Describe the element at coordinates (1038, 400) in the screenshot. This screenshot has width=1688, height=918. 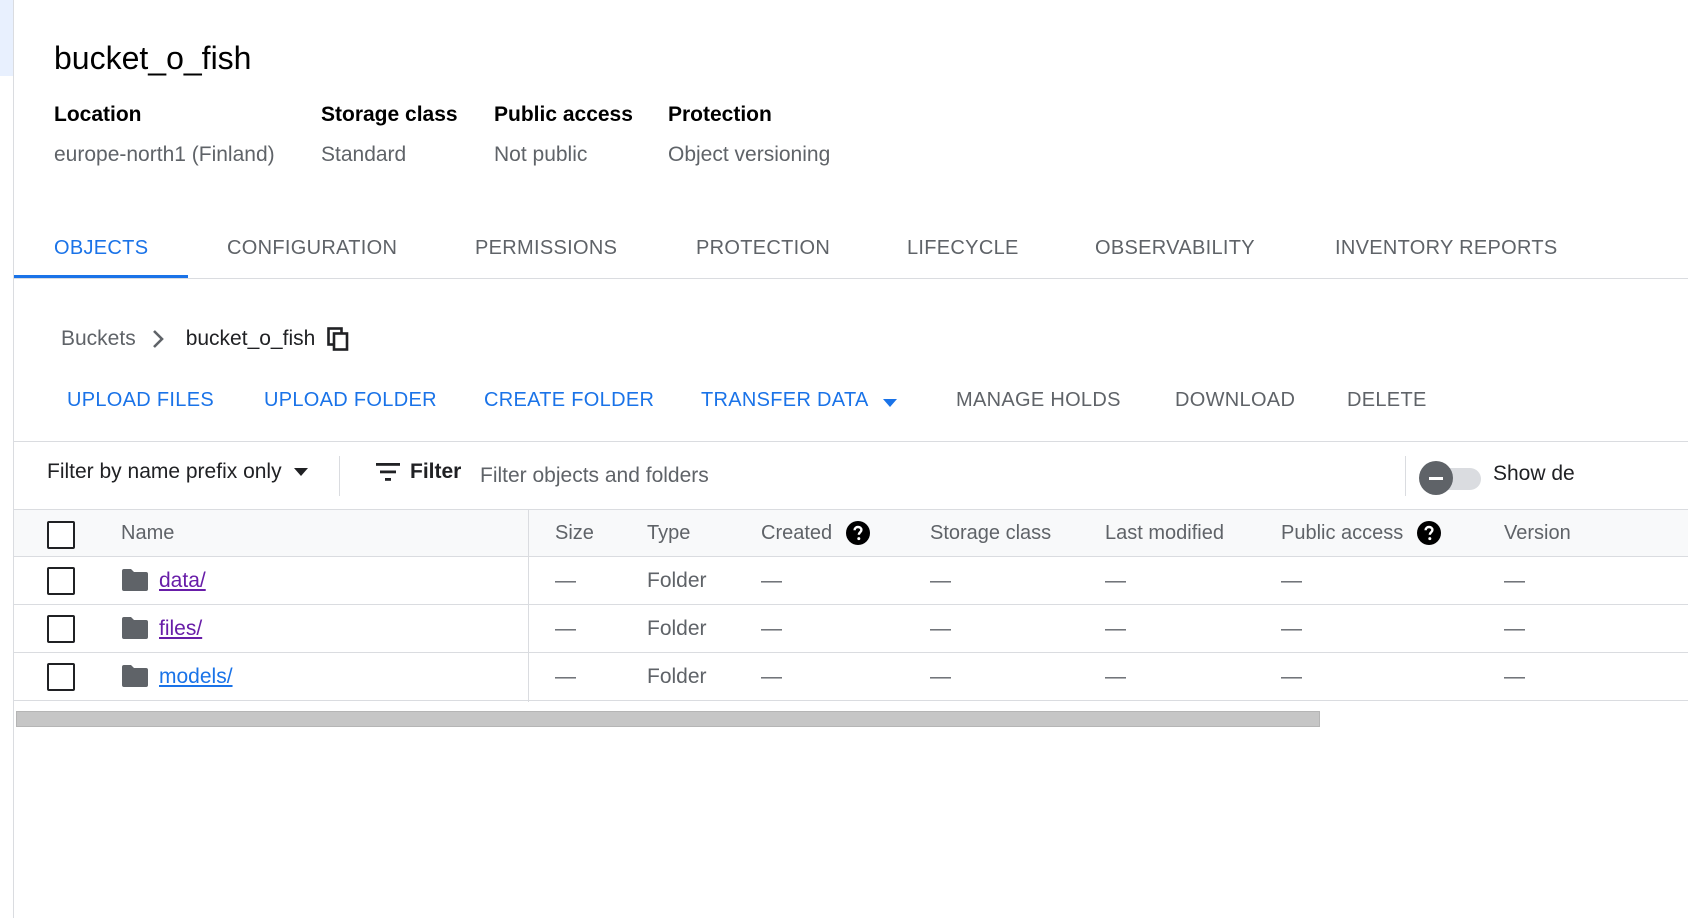
I see `manage-holds-button: MANAGE HOLDS` at that location.